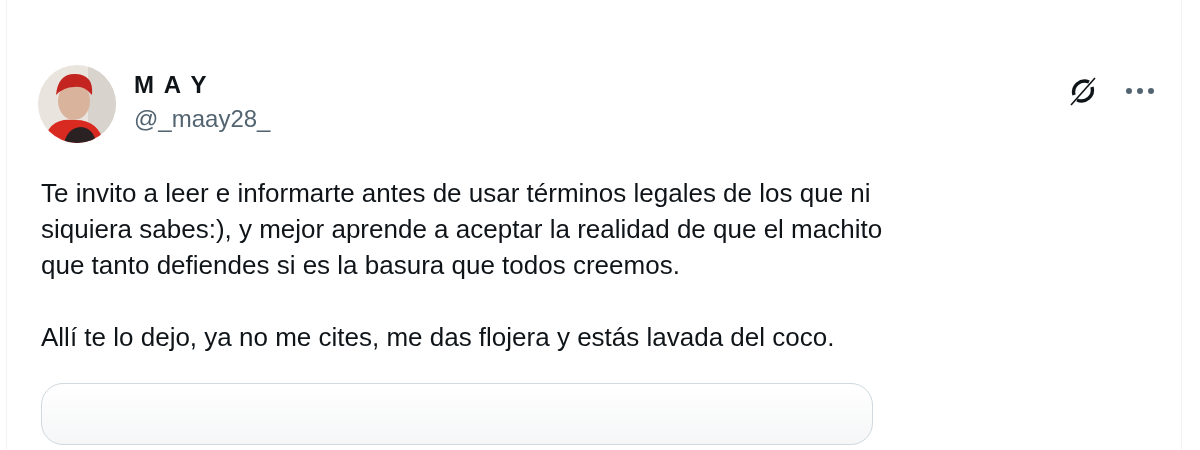  What do you see at coordinates (1140, 91) in the screenshot?
I see `more-icon` at bounding box center [1140, 91].